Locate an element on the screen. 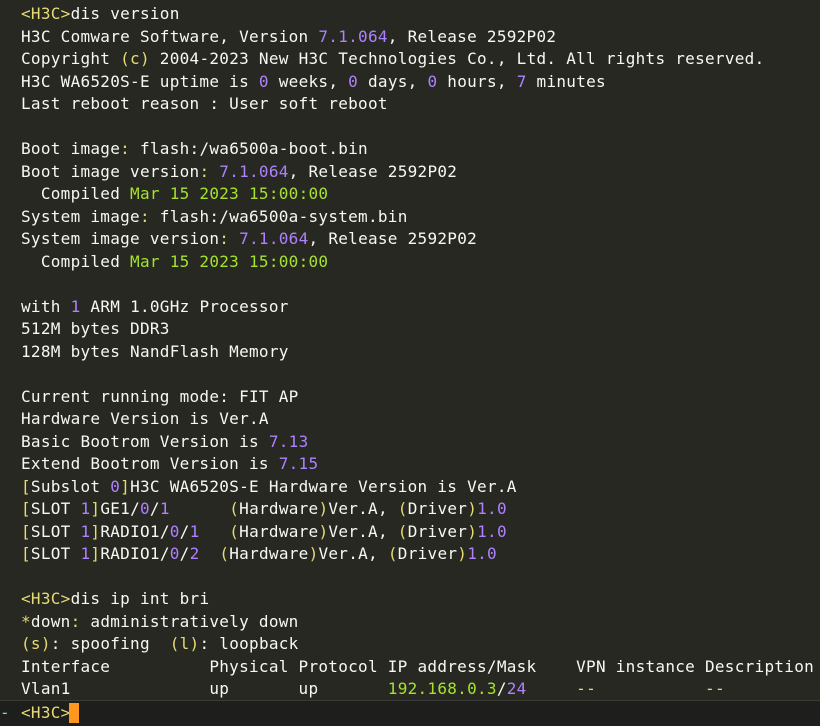  prompt-bar: - <H3C> is located at coordinates (410, 713).